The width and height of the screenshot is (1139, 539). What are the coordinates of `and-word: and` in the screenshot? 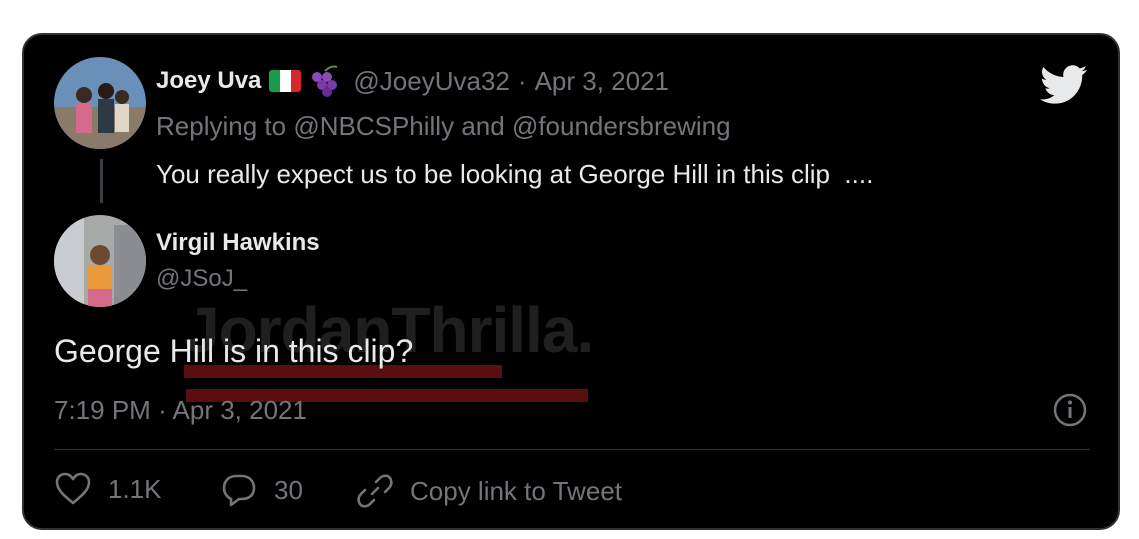 It's located at (483, 126).